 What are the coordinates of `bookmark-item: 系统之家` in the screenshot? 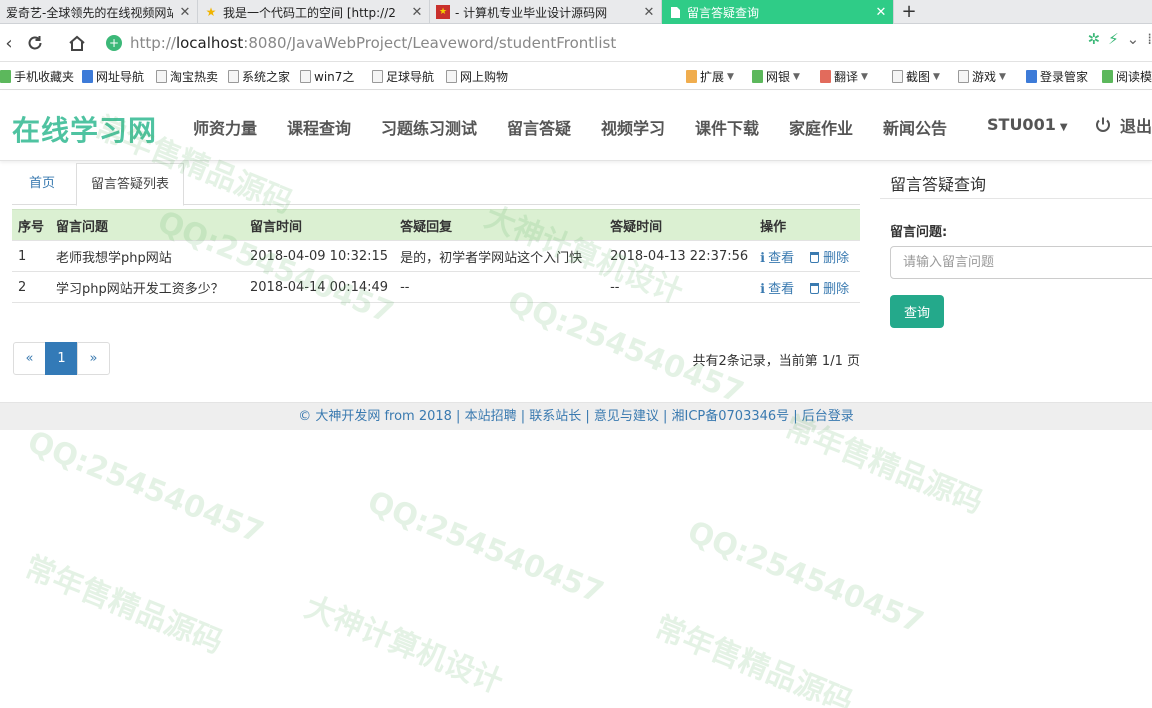 It's located at (259, 76).